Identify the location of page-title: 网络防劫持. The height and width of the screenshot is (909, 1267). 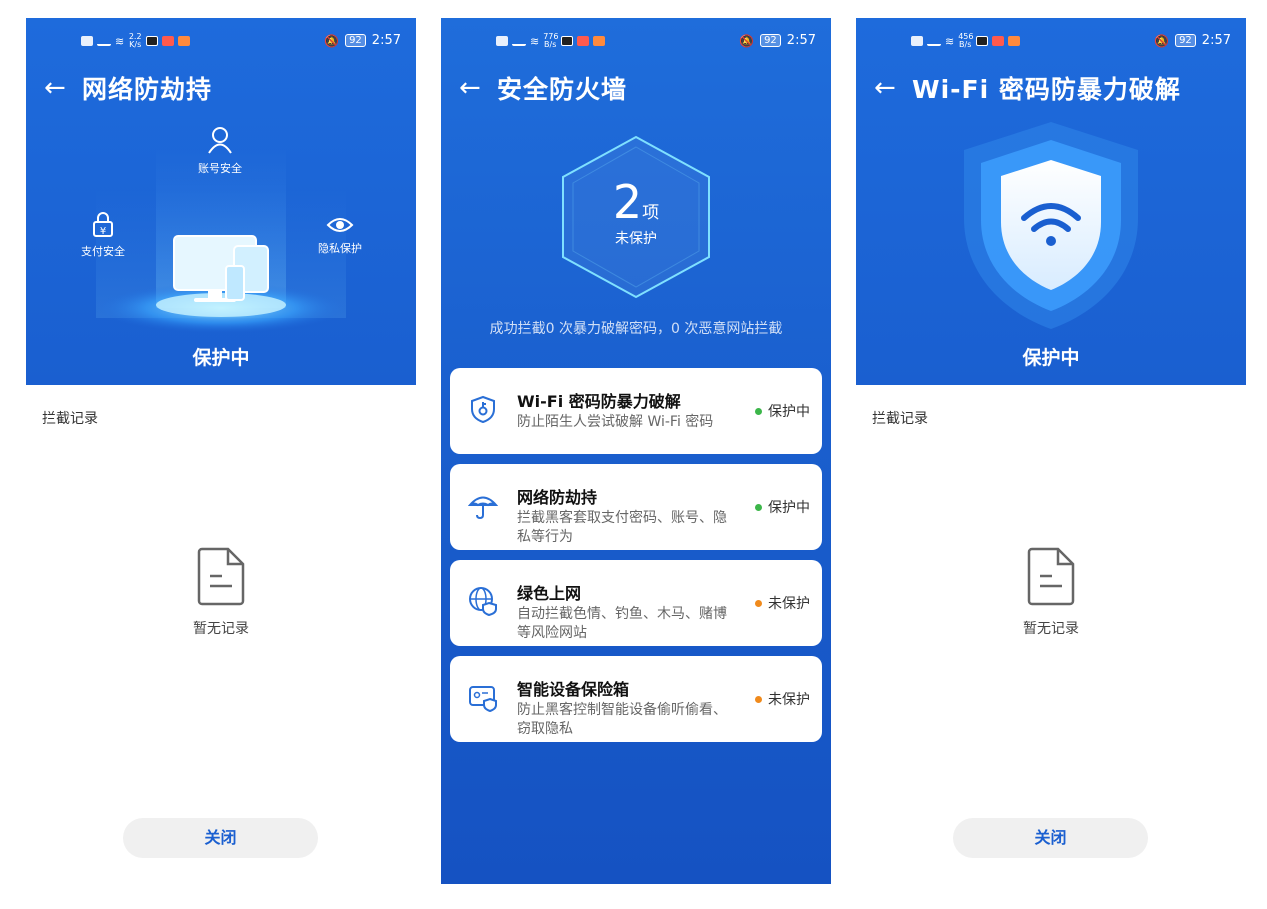
(147, 89).